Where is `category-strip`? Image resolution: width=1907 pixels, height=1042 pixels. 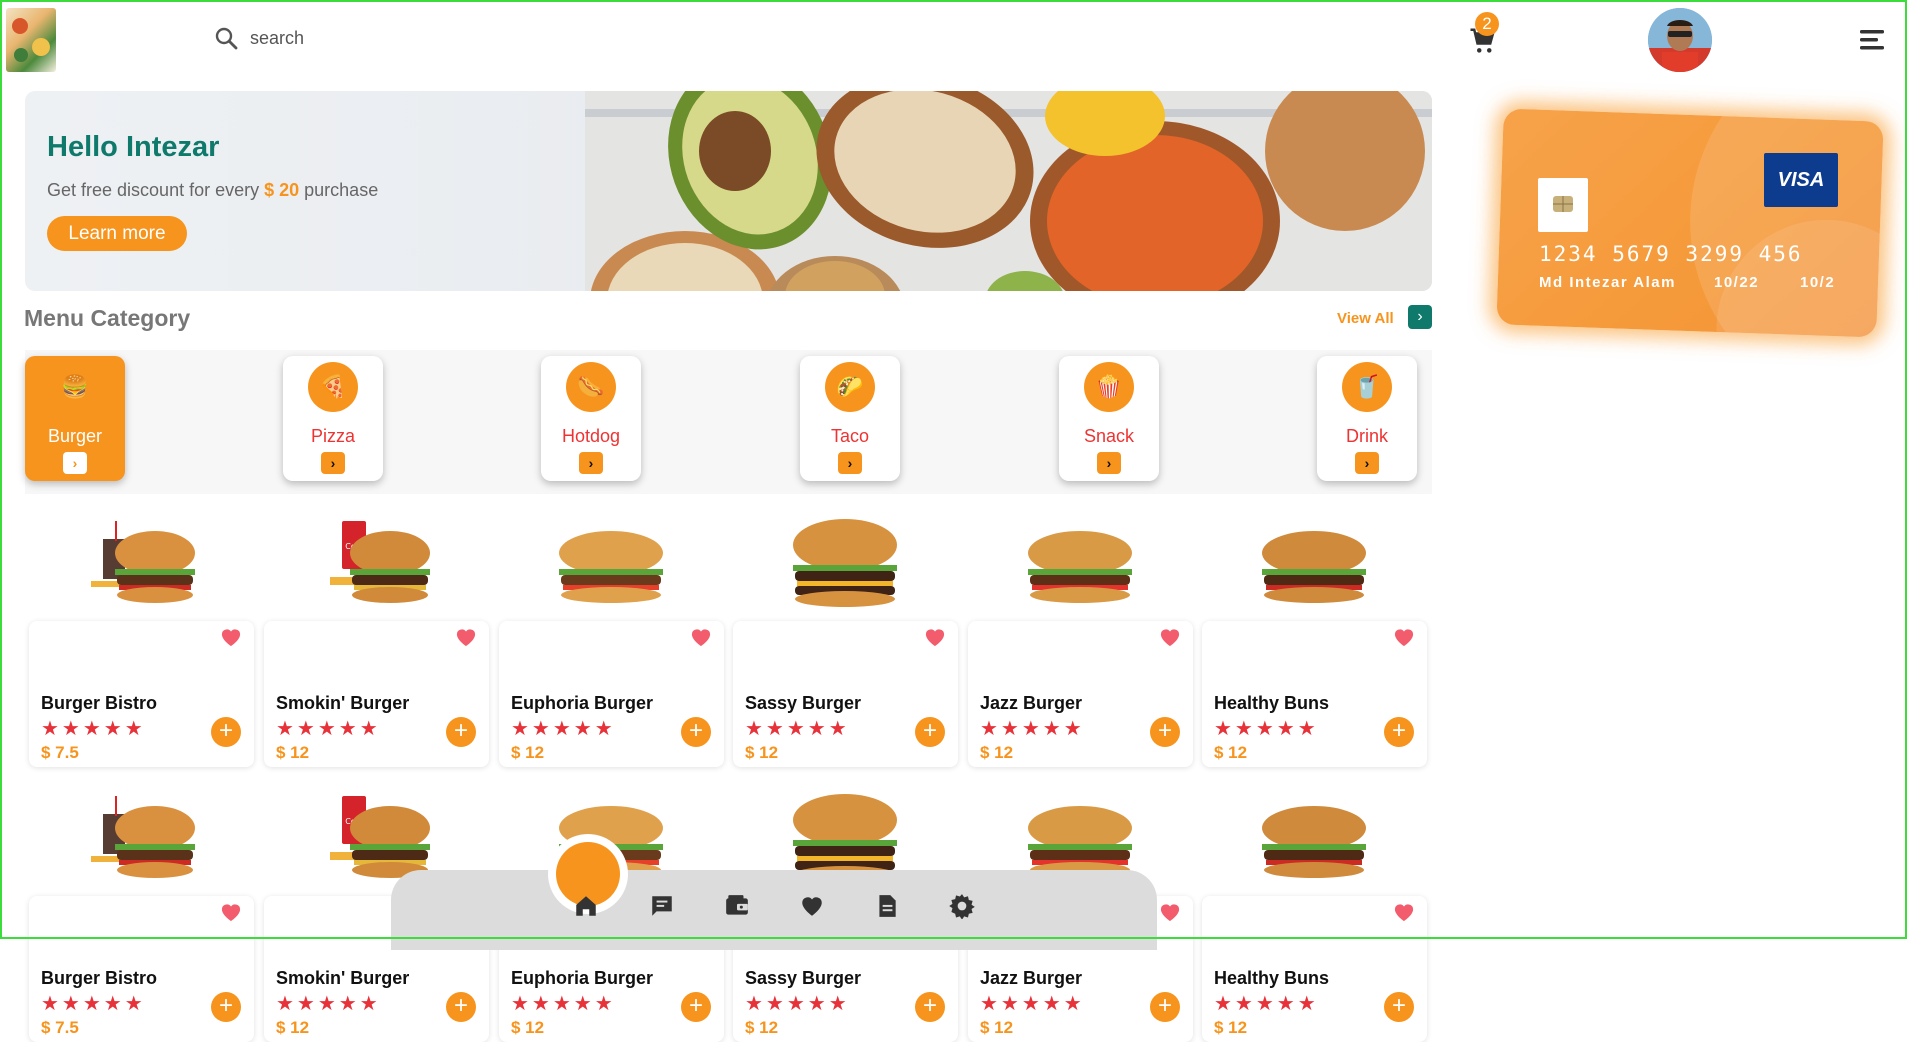 category-strip is located at coordinates (728, 422).